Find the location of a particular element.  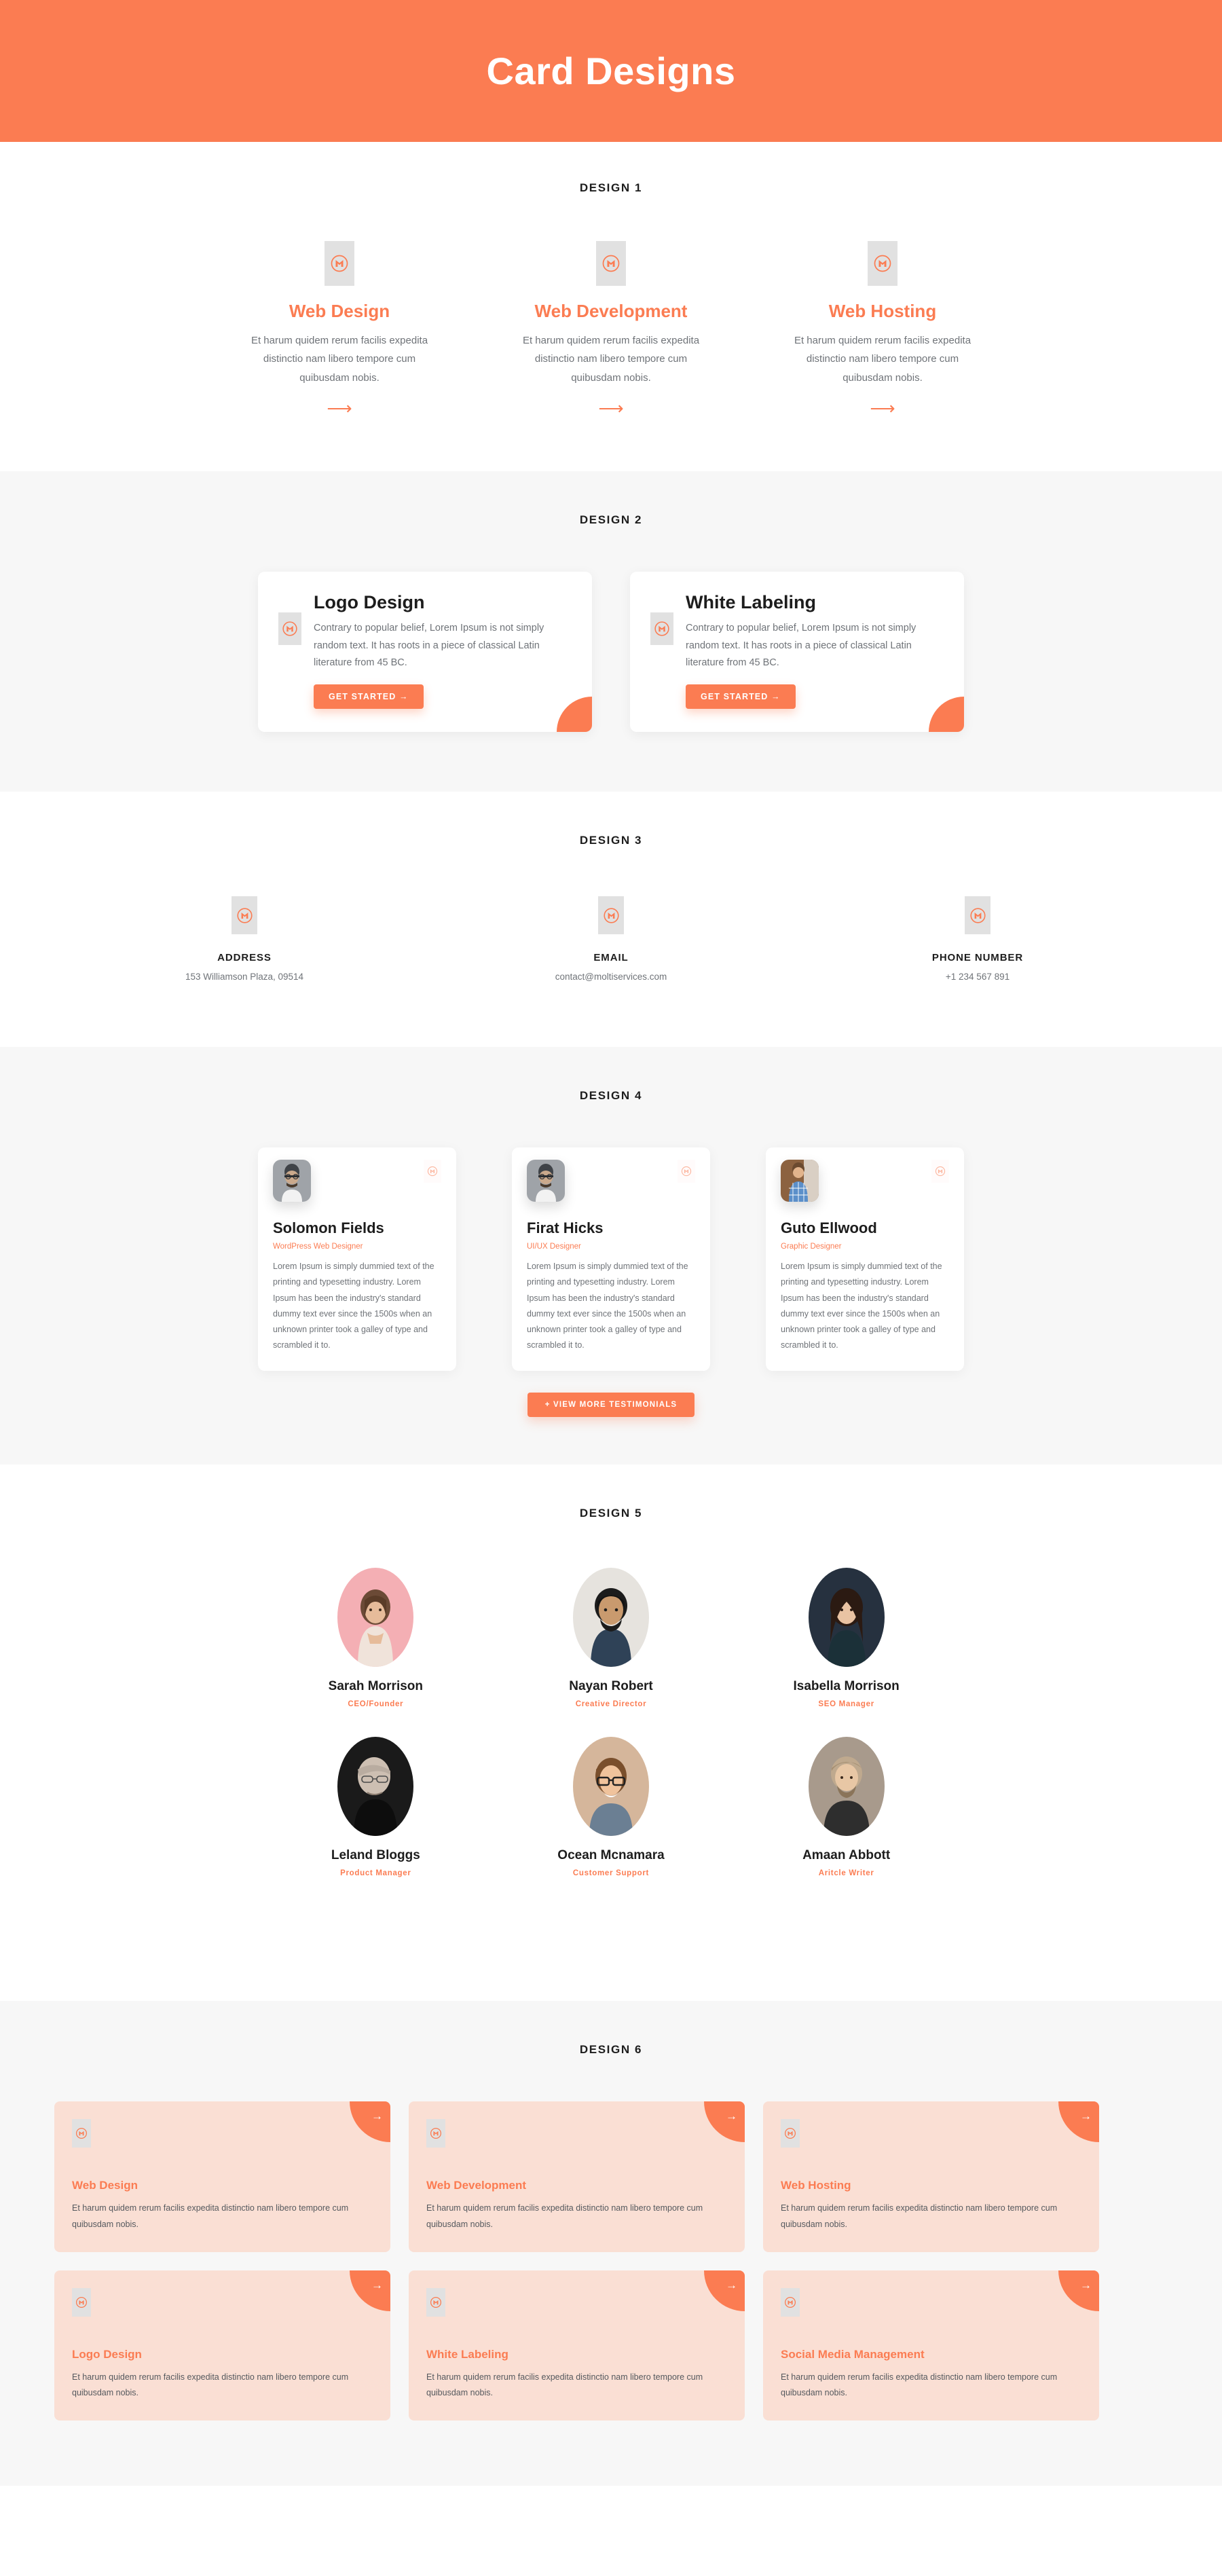

contact-card-value: +1 234 567 891 is located at coordinates (977, 977).